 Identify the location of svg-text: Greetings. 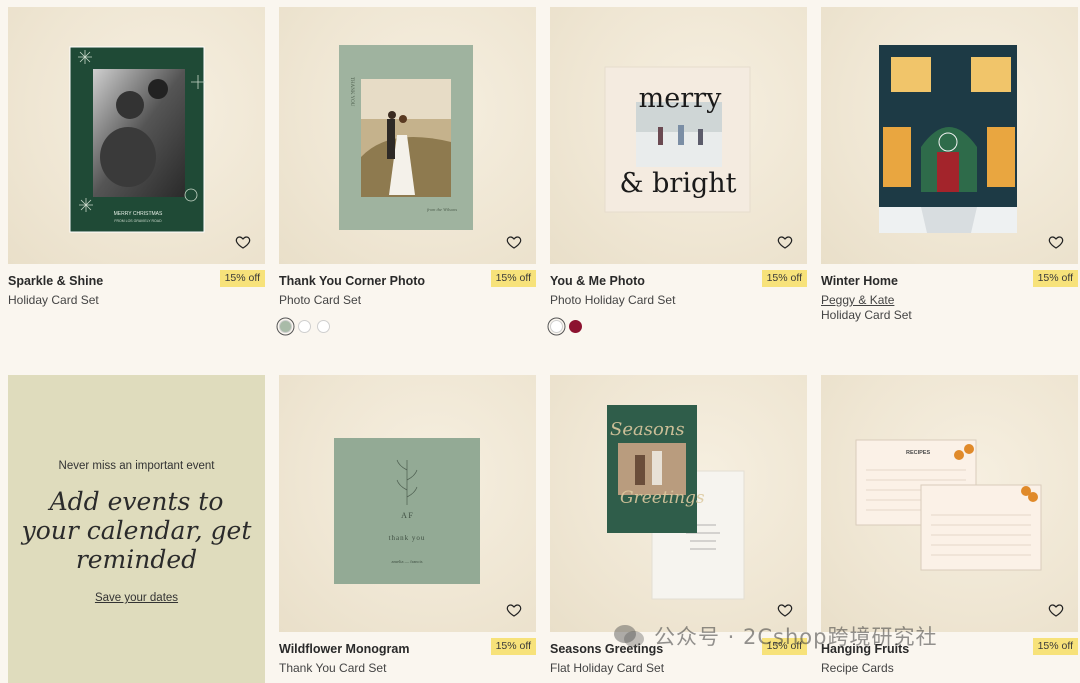
(662, 498).